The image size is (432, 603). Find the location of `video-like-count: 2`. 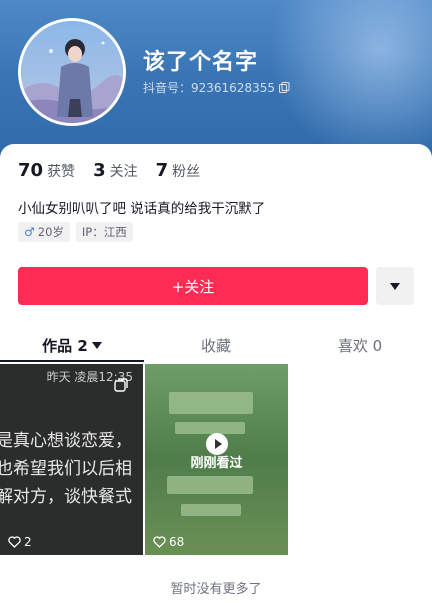

video-like-count: 2 is located at coordinates (20, 542).